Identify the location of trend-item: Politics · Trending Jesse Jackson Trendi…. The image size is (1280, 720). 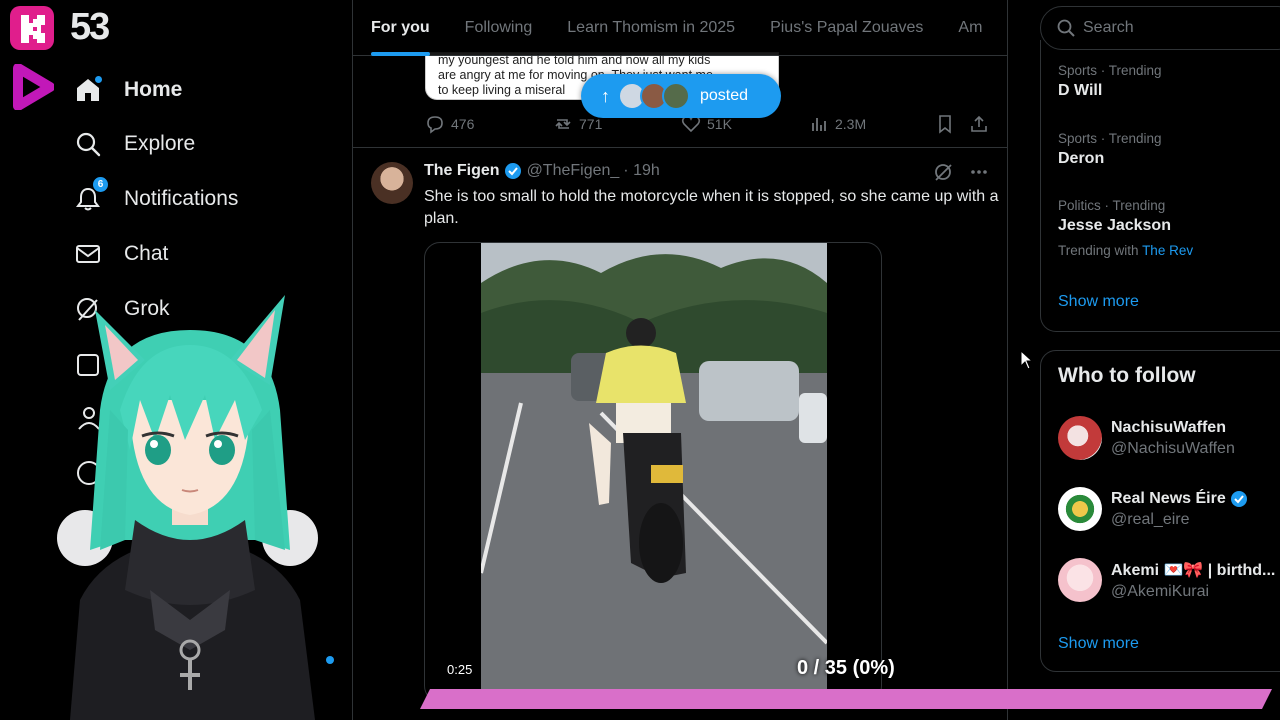
(1125, 228).